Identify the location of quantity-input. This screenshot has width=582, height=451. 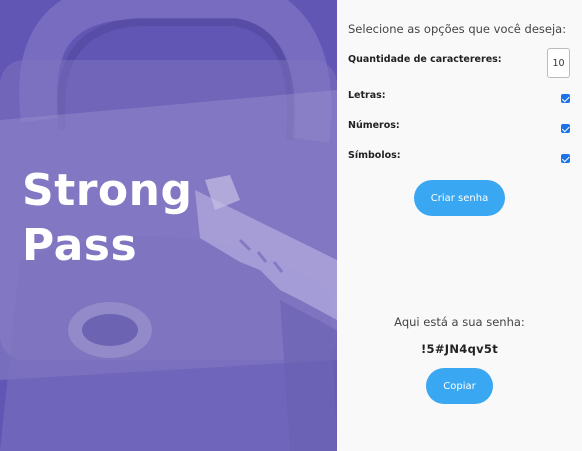
(558, 63).